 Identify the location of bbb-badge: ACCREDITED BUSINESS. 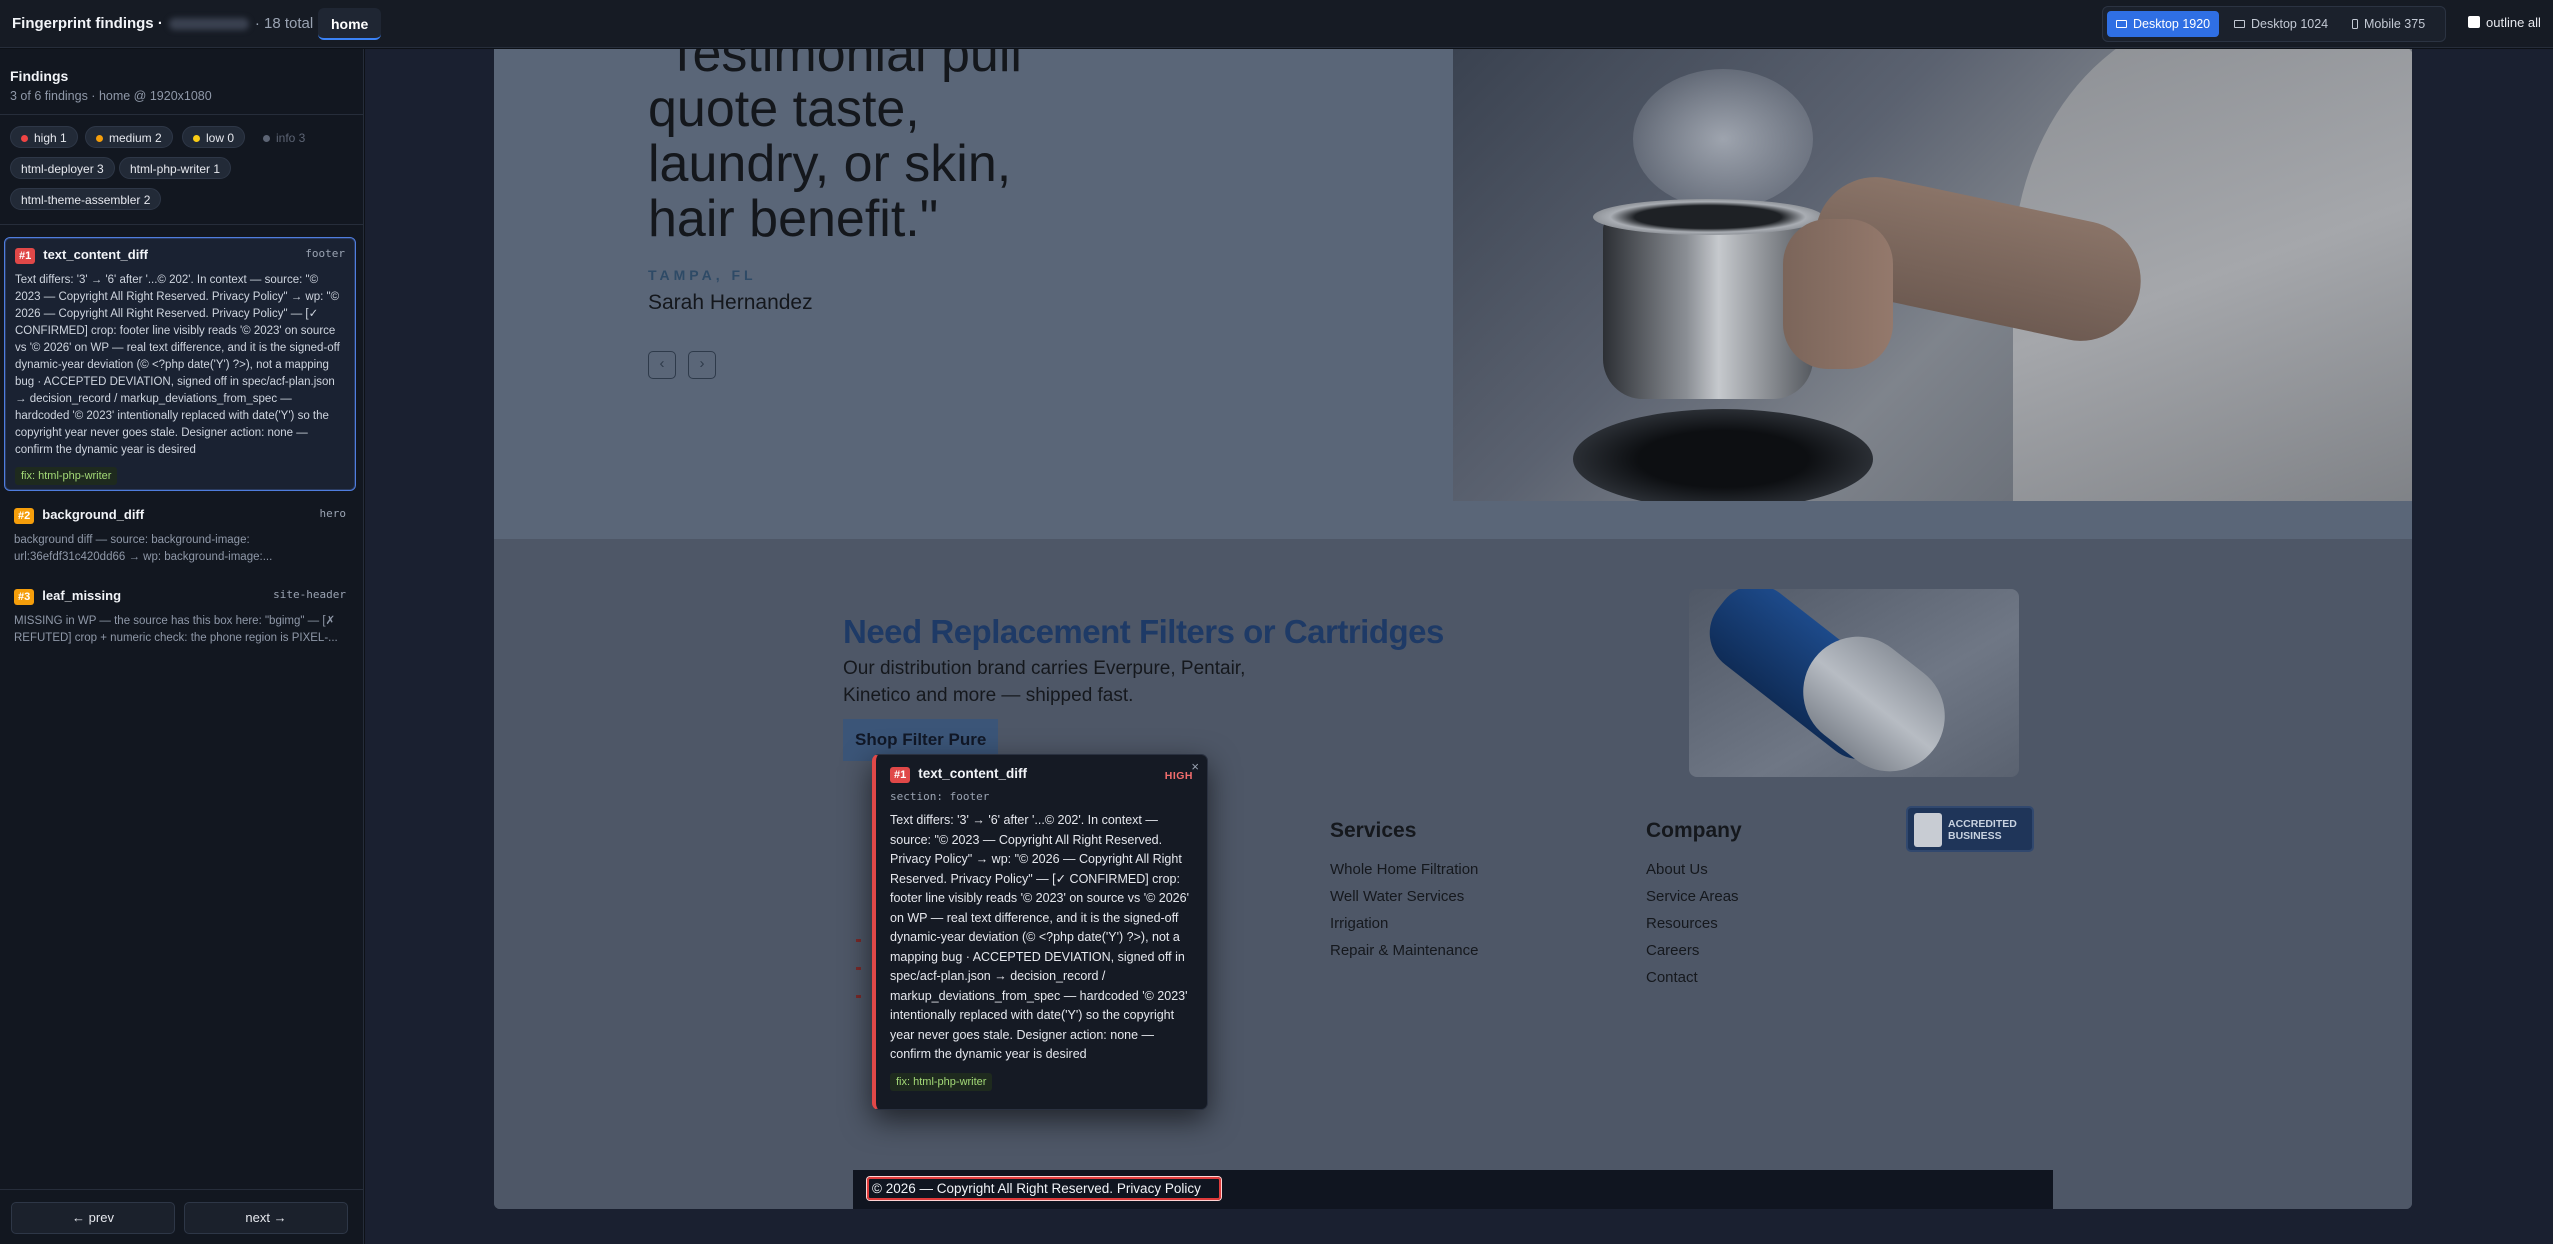
(1970, 829).